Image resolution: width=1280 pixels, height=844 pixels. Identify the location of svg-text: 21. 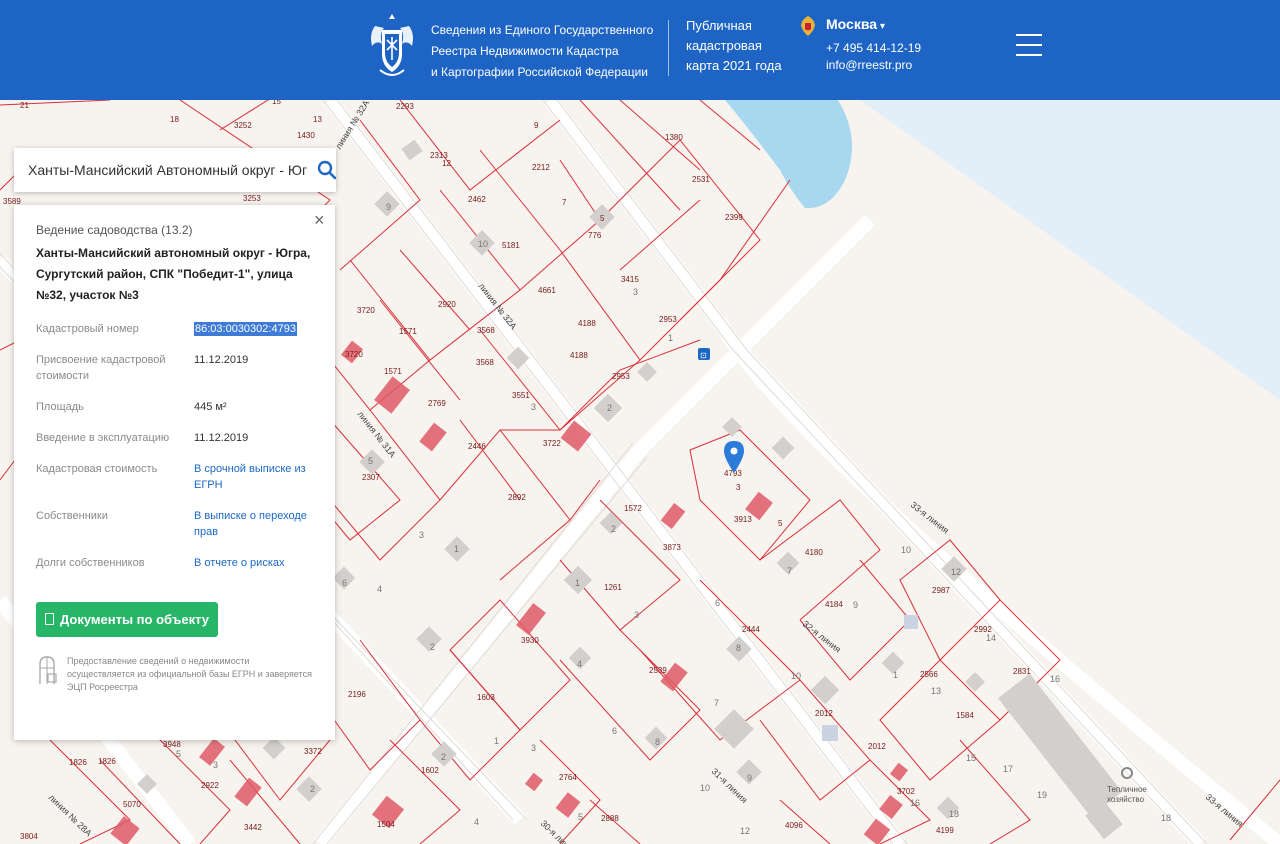
(24, 105).